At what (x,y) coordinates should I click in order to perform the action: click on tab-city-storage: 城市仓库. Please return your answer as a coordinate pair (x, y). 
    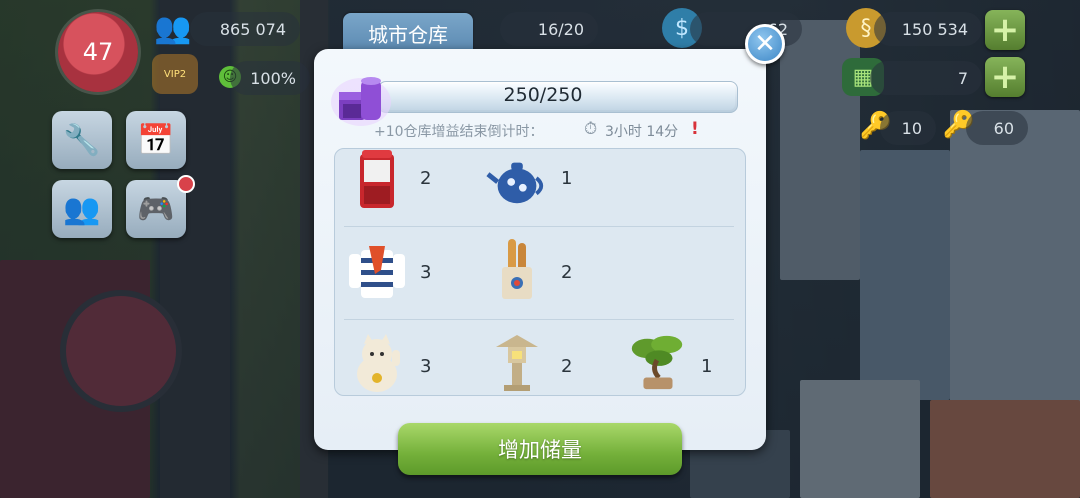
    Looking at the image, I should click on (408, 33).